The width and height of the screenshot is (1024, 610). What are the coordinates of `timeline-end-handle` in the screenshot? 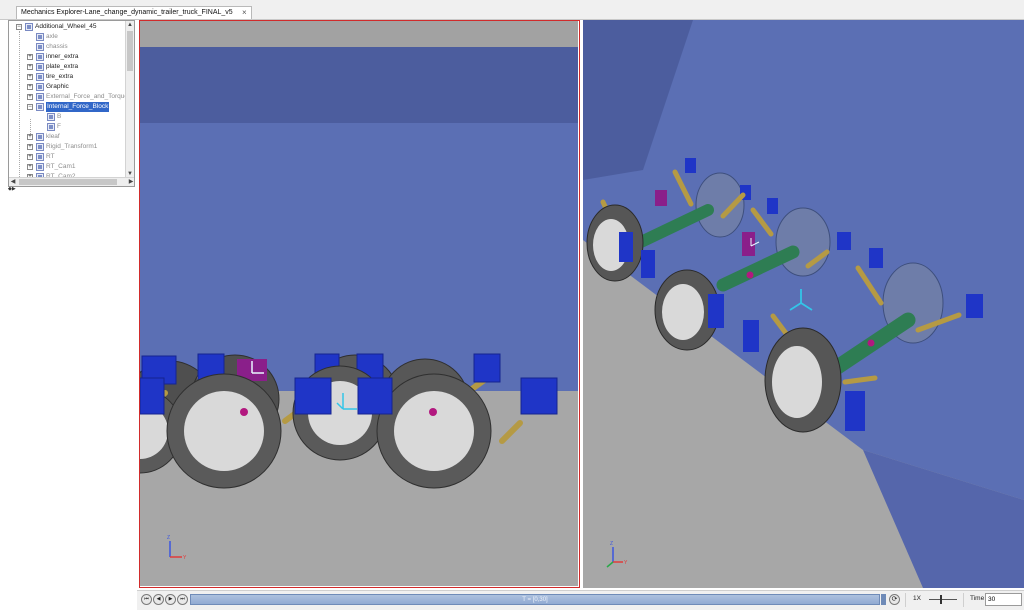 It's located at (883, 599).